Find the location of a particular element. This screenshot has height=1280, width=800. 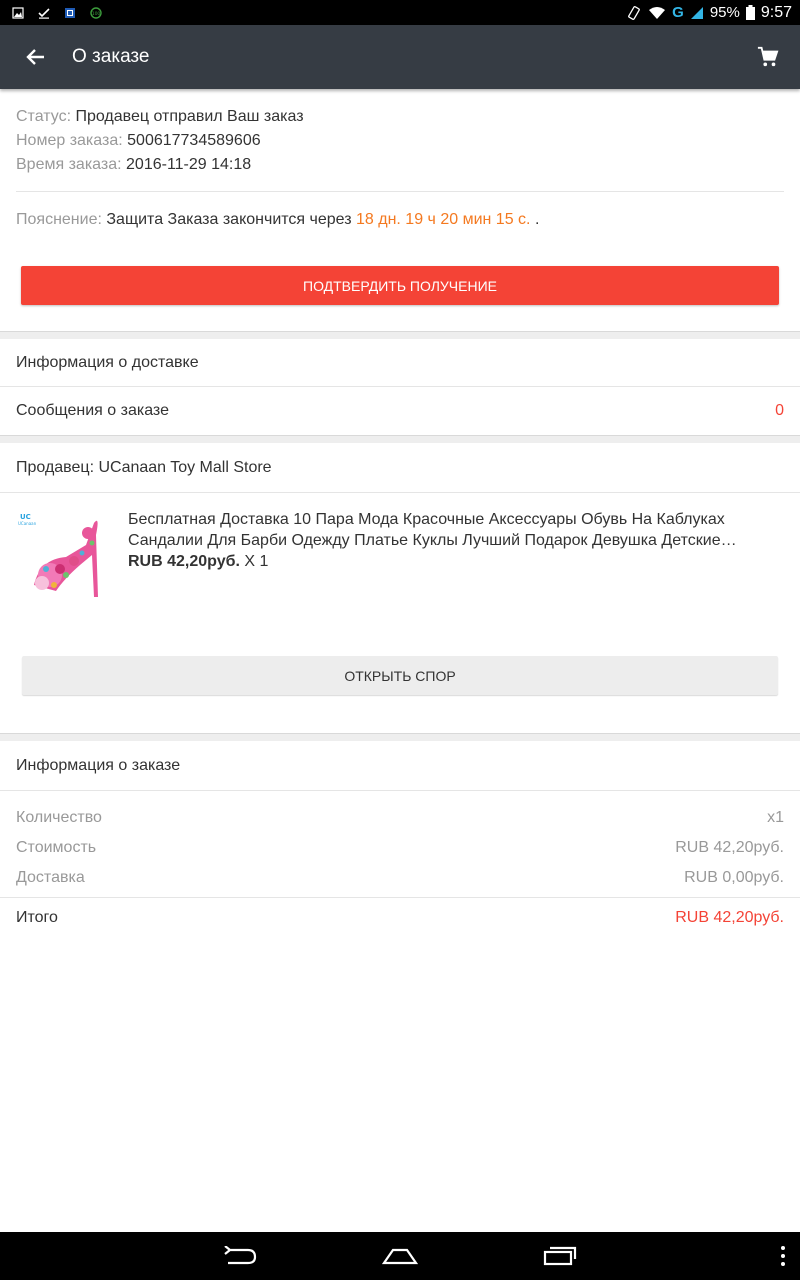

svg-text: UCanaan is located at coordinates (27, 523).